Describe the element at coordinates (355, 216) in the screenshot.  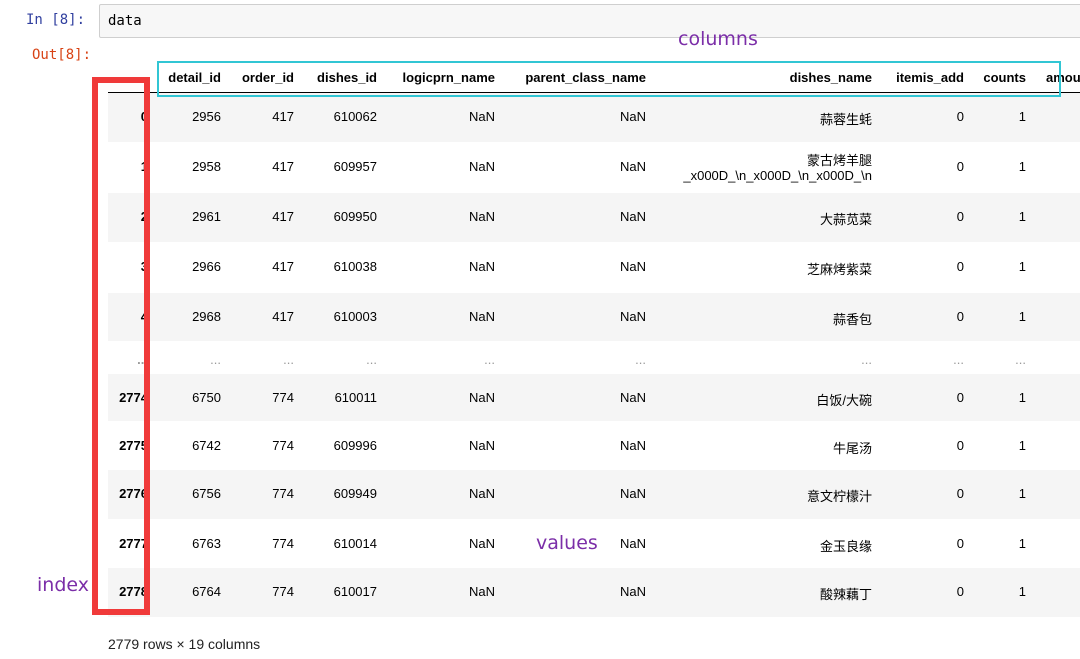
I see `dishes-id-cell: 609950` at that location.